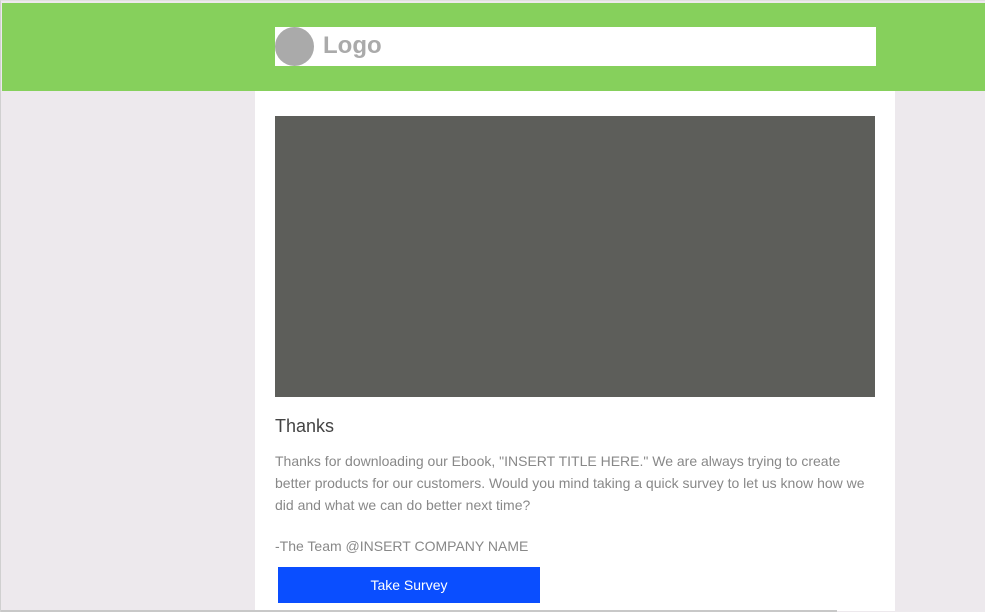 The image size is (985, 612). What do you see at coordinates (305, 426) in the screenshot?
I see `email-title: Thanks` at bounding box center [305, 426].